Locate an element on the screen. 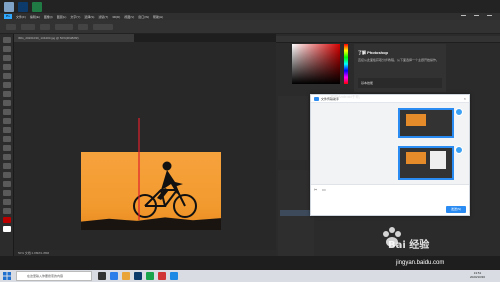 This screenshot has width=500, height=282. learn-description: 直接从此面板获取分步教程，从下面选择一个主题开始操作。 is located at coordinates (399, 60).